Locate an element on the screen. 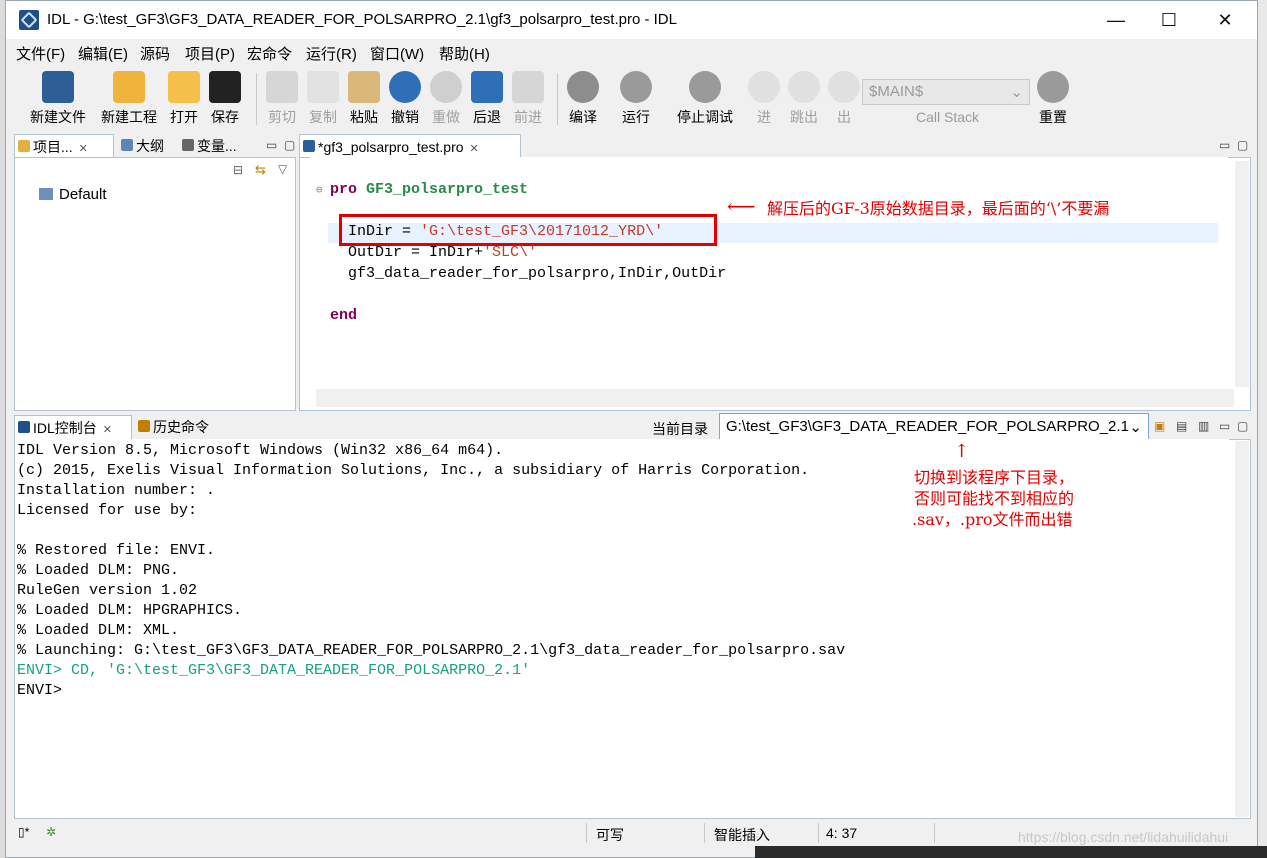 This screenshot has width=1267, height=858. undo-button: 撤销 is located at coordinates (405, 99).